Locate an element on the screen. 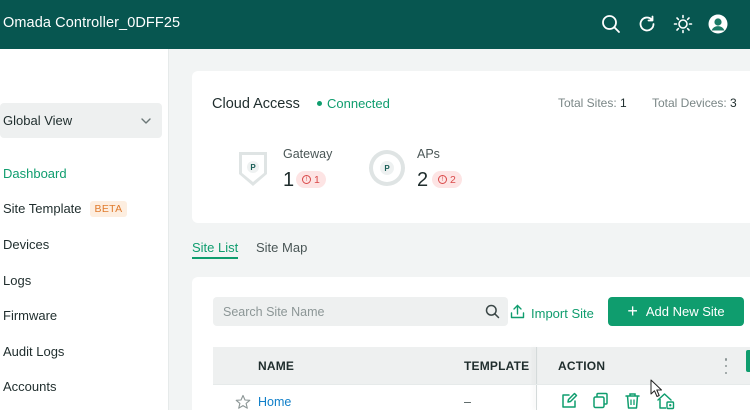  global-view-selector: Global View is located at coordinates (81, 120).